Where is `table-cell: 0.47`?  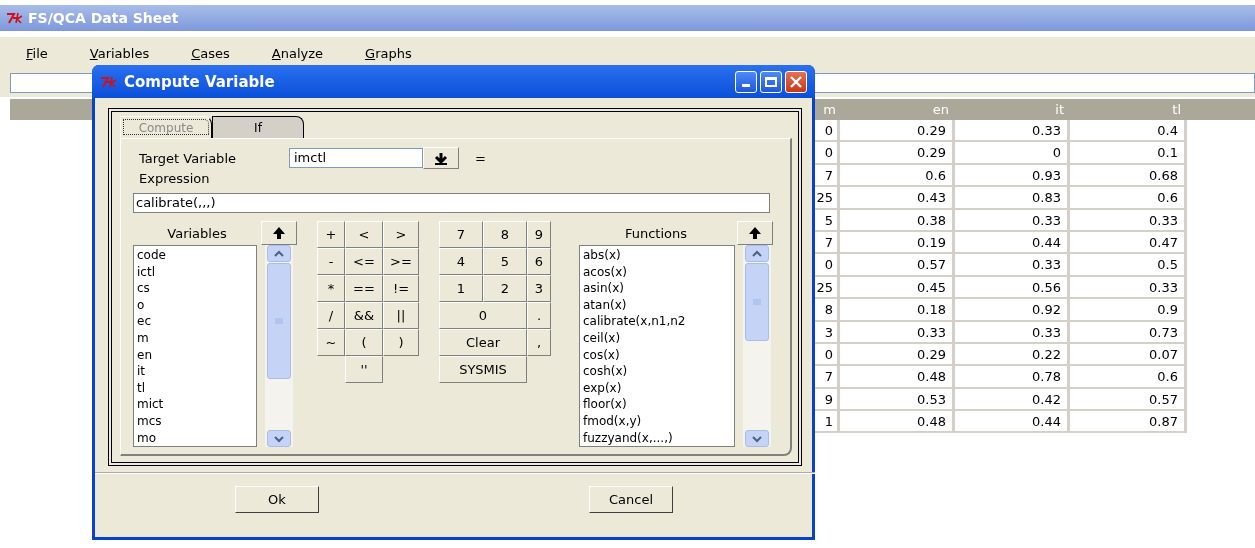 table-cell: 0.47 is located at coordinates (1128, 243).